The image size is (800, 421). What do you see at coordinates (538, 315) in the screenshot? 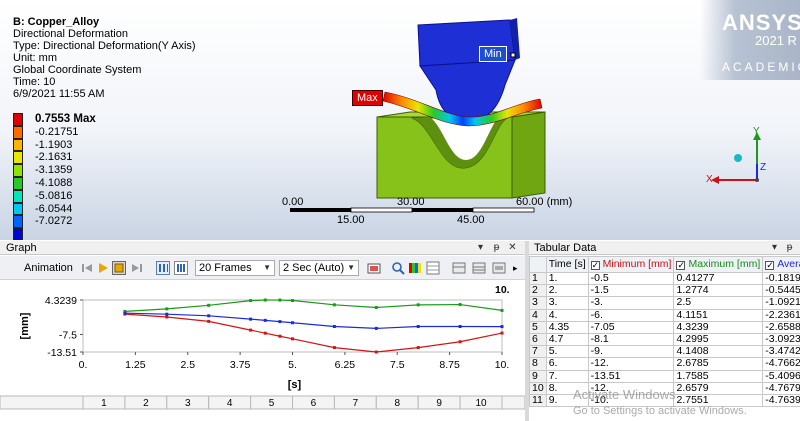
I see `row-number-cell: 4` at bounding box center [538, 315].